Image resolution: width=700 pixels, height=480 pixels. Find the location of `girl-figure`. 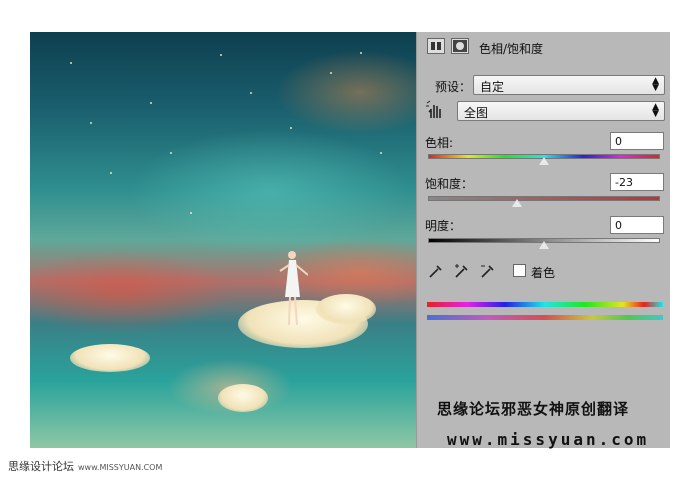

girl-figure is located at coordinates (293, 288).